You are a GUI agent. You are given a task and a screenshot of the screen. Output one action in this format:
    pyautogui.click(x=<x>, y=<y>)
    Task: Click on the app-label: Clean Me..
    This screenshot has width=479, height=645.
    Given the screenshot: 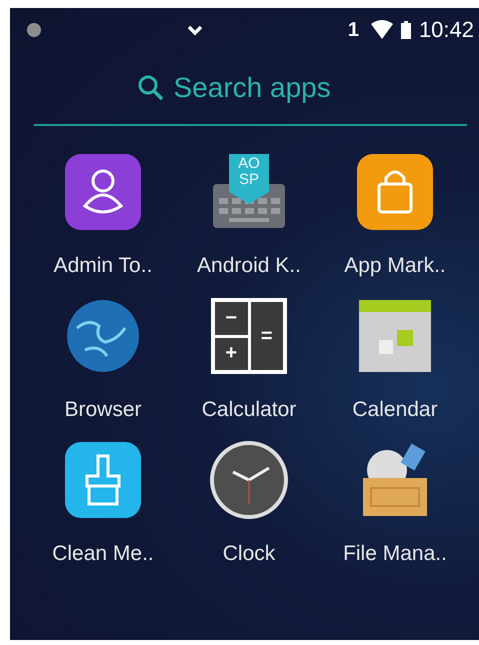 What is the action you would take?
    pyautogui.click(x=103, y=554)
    